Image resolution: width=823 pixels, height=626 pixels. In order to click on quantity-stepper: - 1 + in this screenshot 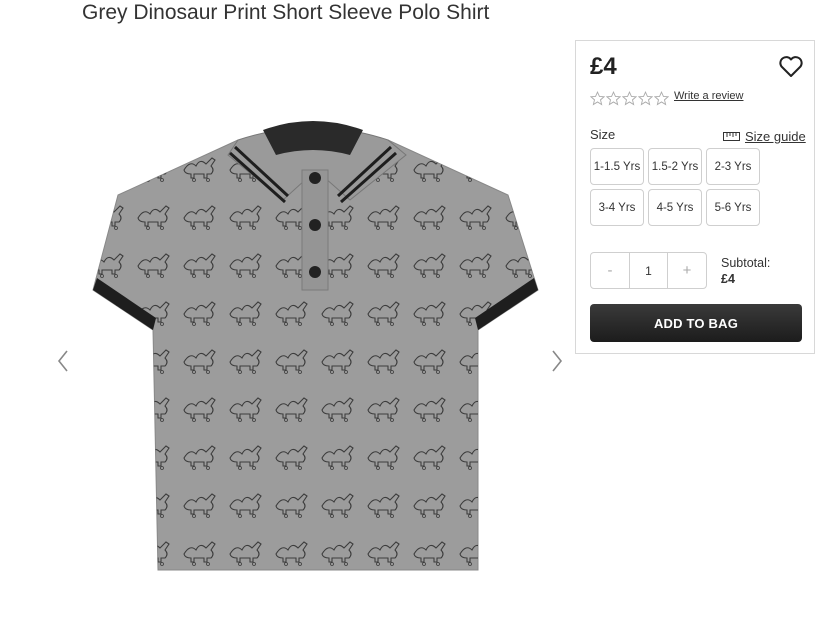, I will do `click(648, 270)`.